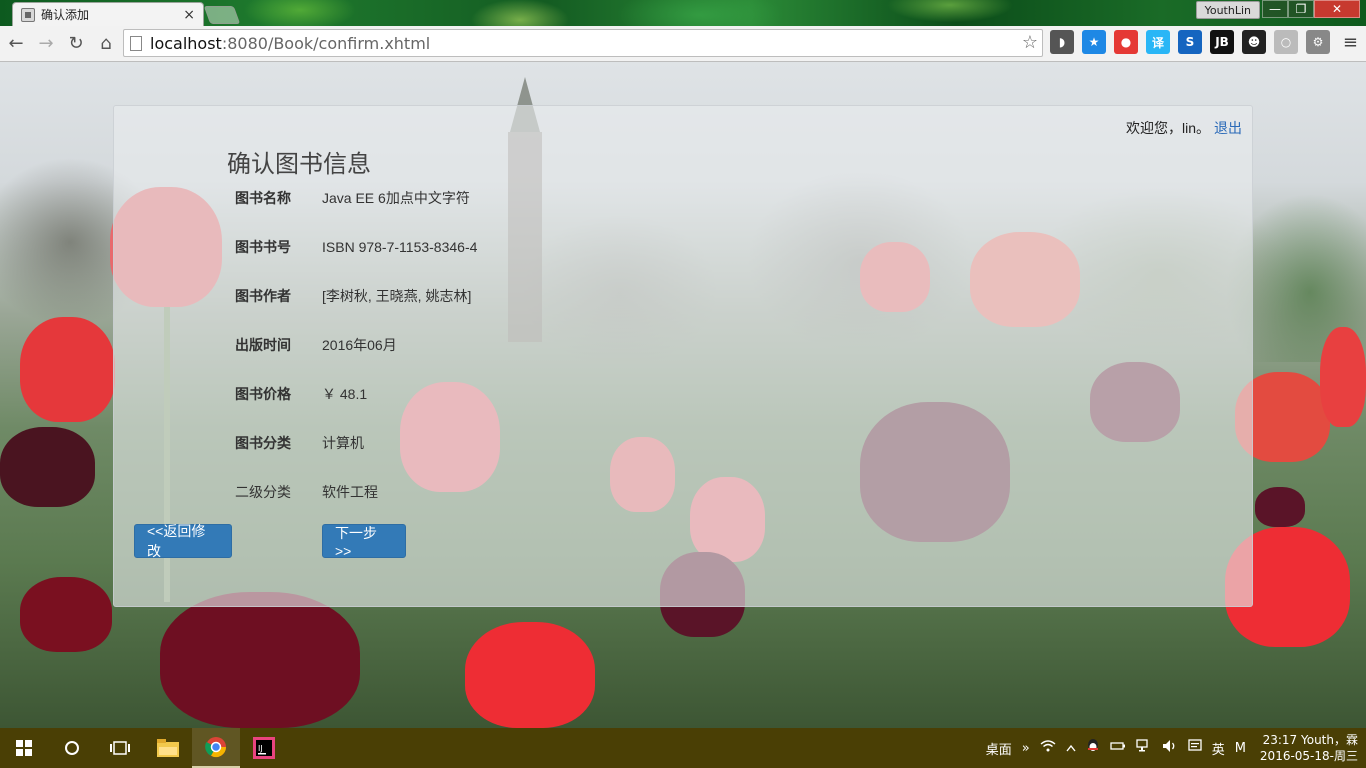 The height and width of the screenshot is (768, 1366). I want to click on minimize-button: —, so click(1275, 9).